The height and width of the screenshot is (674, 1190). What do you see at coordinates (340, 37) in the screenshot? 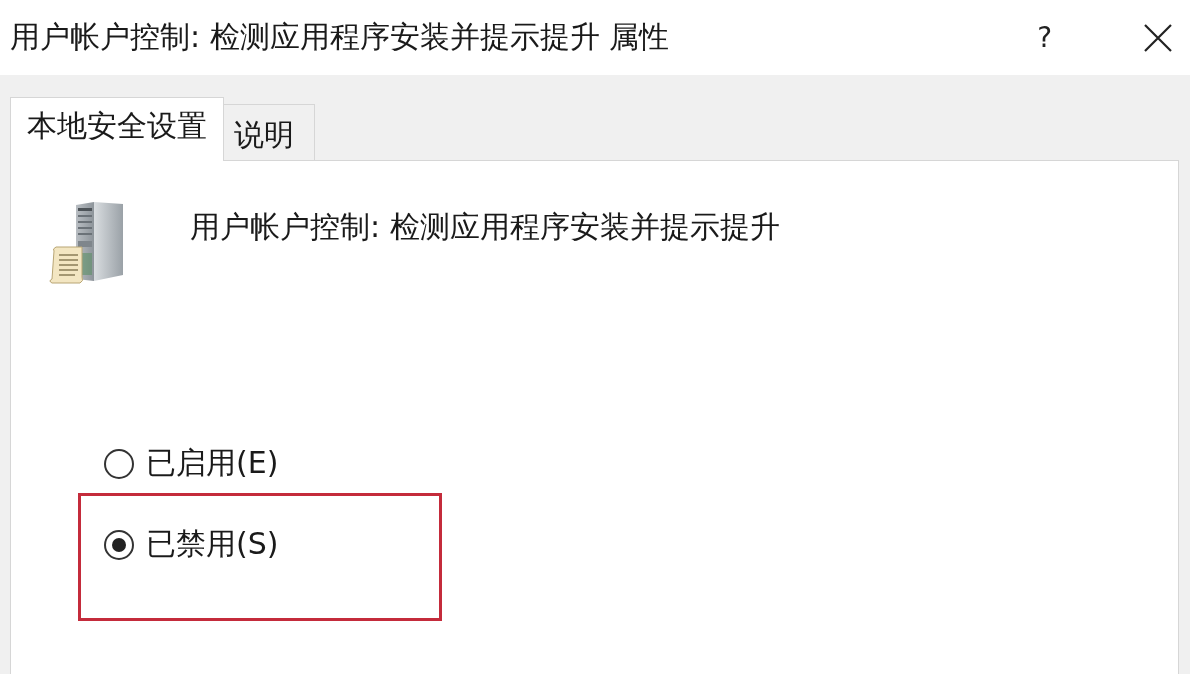
I see `window-title: 用户帐户控制: 检测应用程序安装并提示提升 属性` at bounding box center [340, 37].